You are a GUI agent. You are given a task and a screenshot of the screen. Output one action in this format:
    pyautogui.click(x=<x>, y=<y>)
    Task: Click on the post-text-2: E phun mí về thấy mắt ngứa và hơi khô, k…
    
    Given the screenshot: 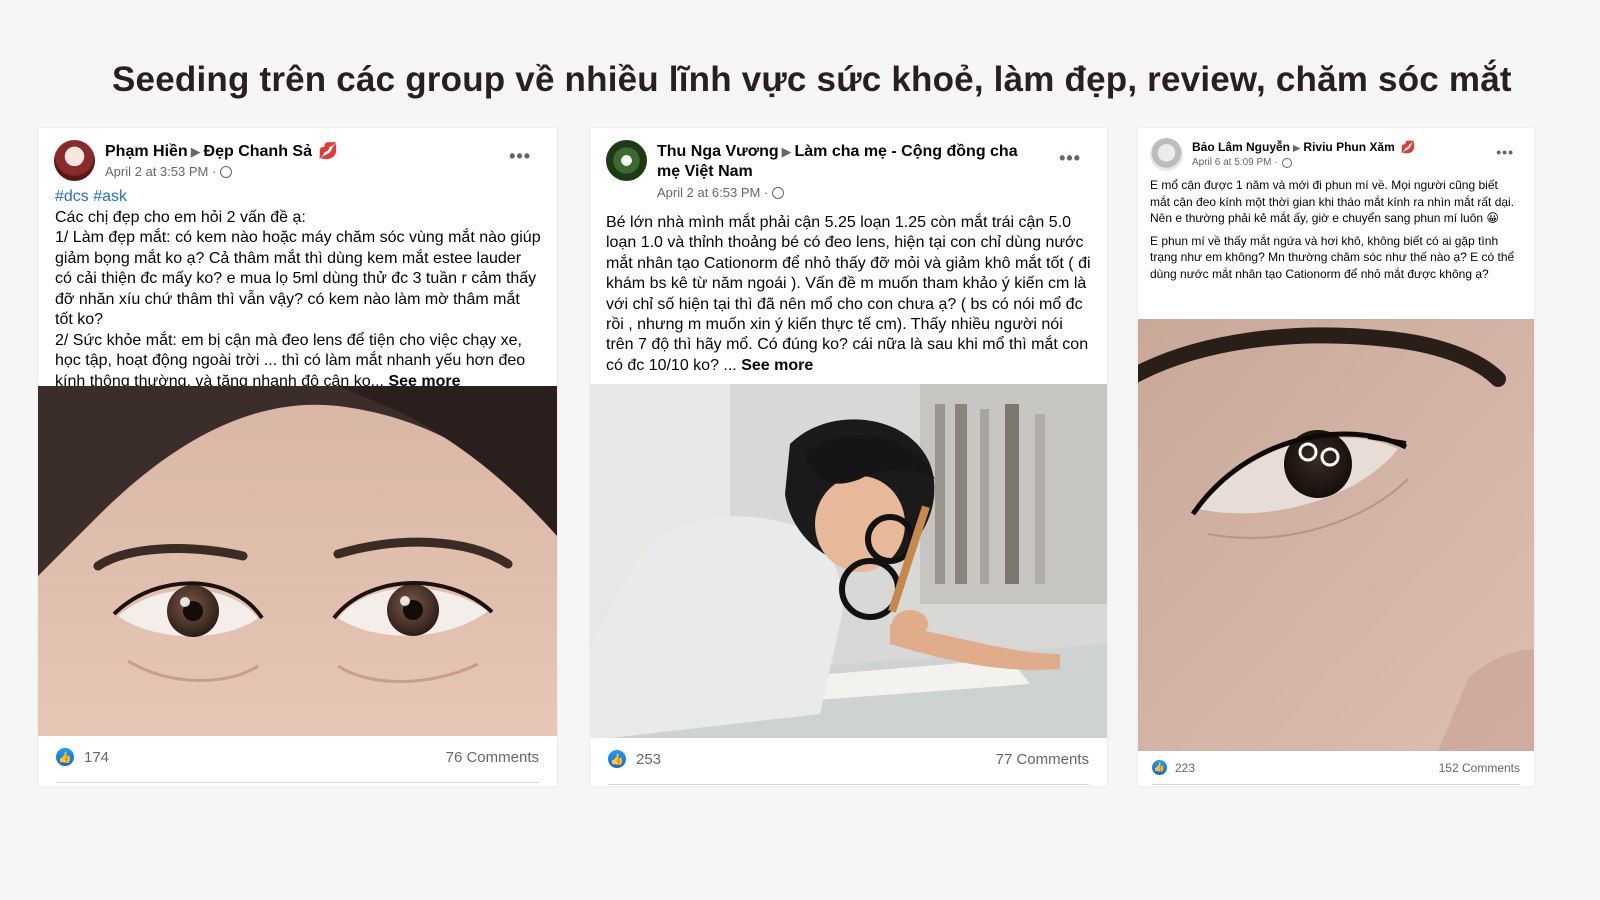 What is the action you would take?
    pyautogui.click(x=1332, y=257)
    